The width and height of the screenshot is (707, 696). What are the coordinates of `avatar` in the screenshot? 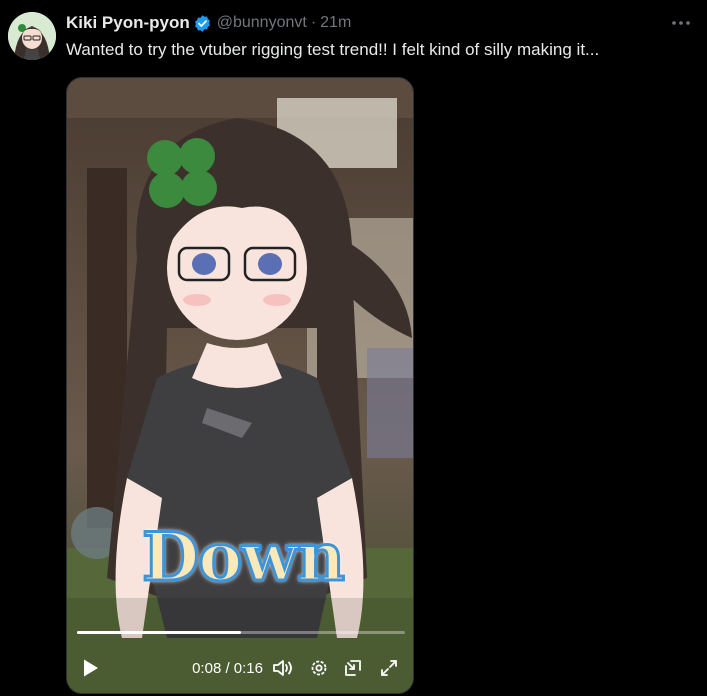 It's located at (32, 36).